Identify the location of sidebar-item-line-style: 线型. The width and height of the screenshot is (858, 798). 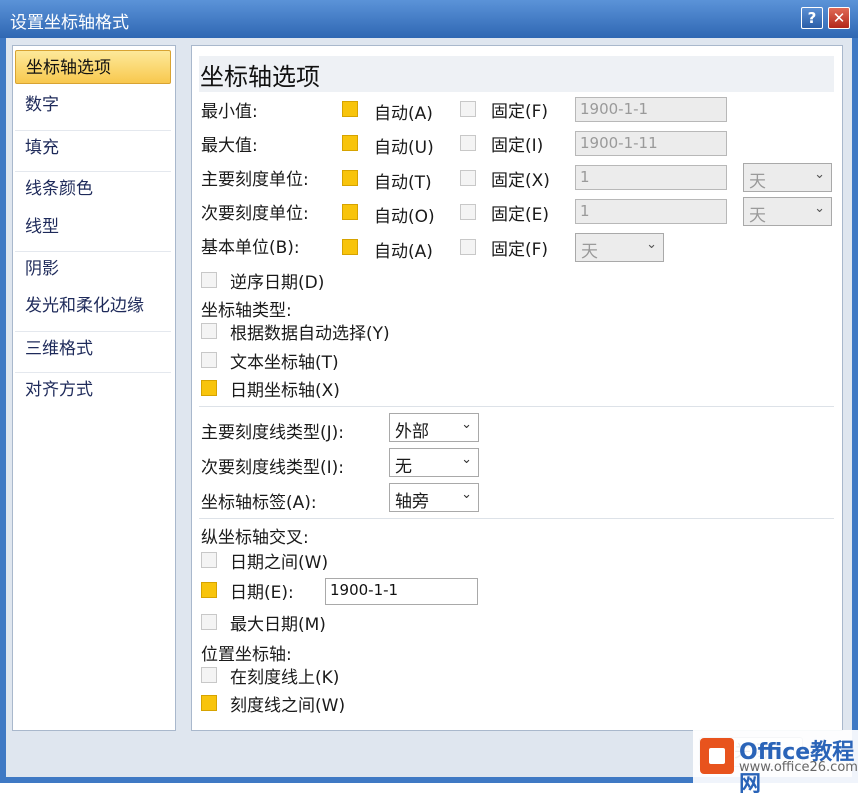
(93, 227).